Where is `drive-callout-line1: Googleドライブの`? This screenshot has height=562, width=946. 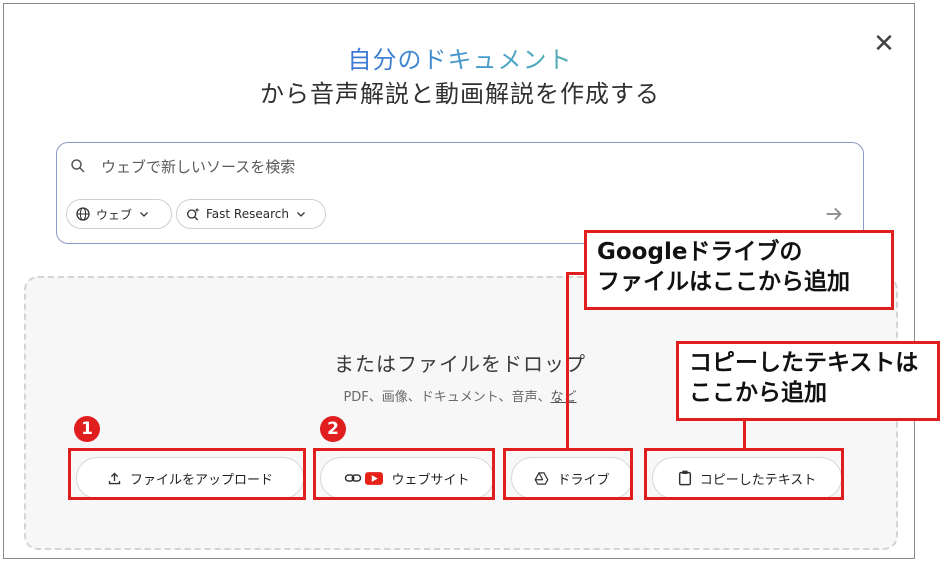 drive-callout-line1: Googleドライブの is located at coordinates (700, 252).